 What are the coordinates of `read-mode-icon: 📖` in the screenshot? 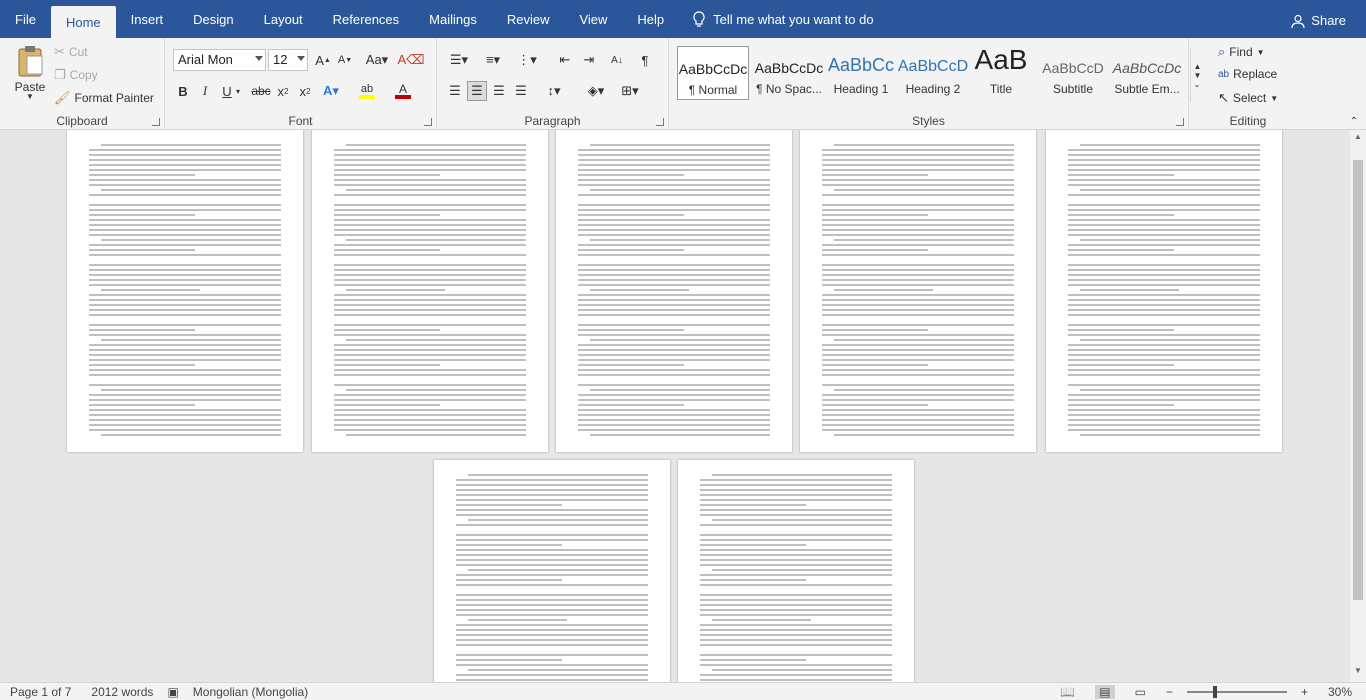 It's located at (1067, 692).